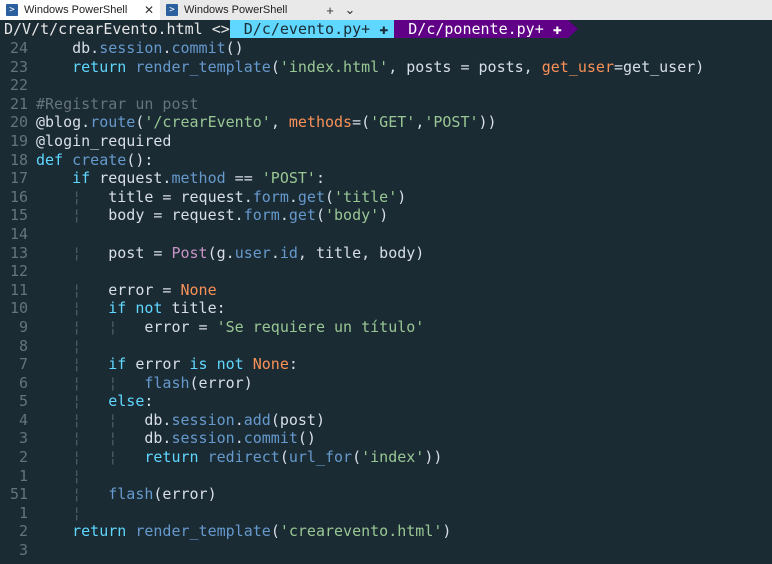 The width and height of the screenshot is (772, 564). I want to click on line-number: 17, so click(18, 178).